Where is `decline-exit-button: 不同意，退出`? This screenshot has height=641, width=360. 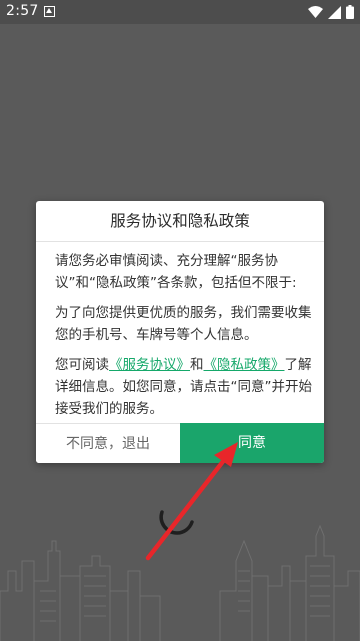
decline-exit-button: 不同意，退出 is located at coordinates (108, 443).